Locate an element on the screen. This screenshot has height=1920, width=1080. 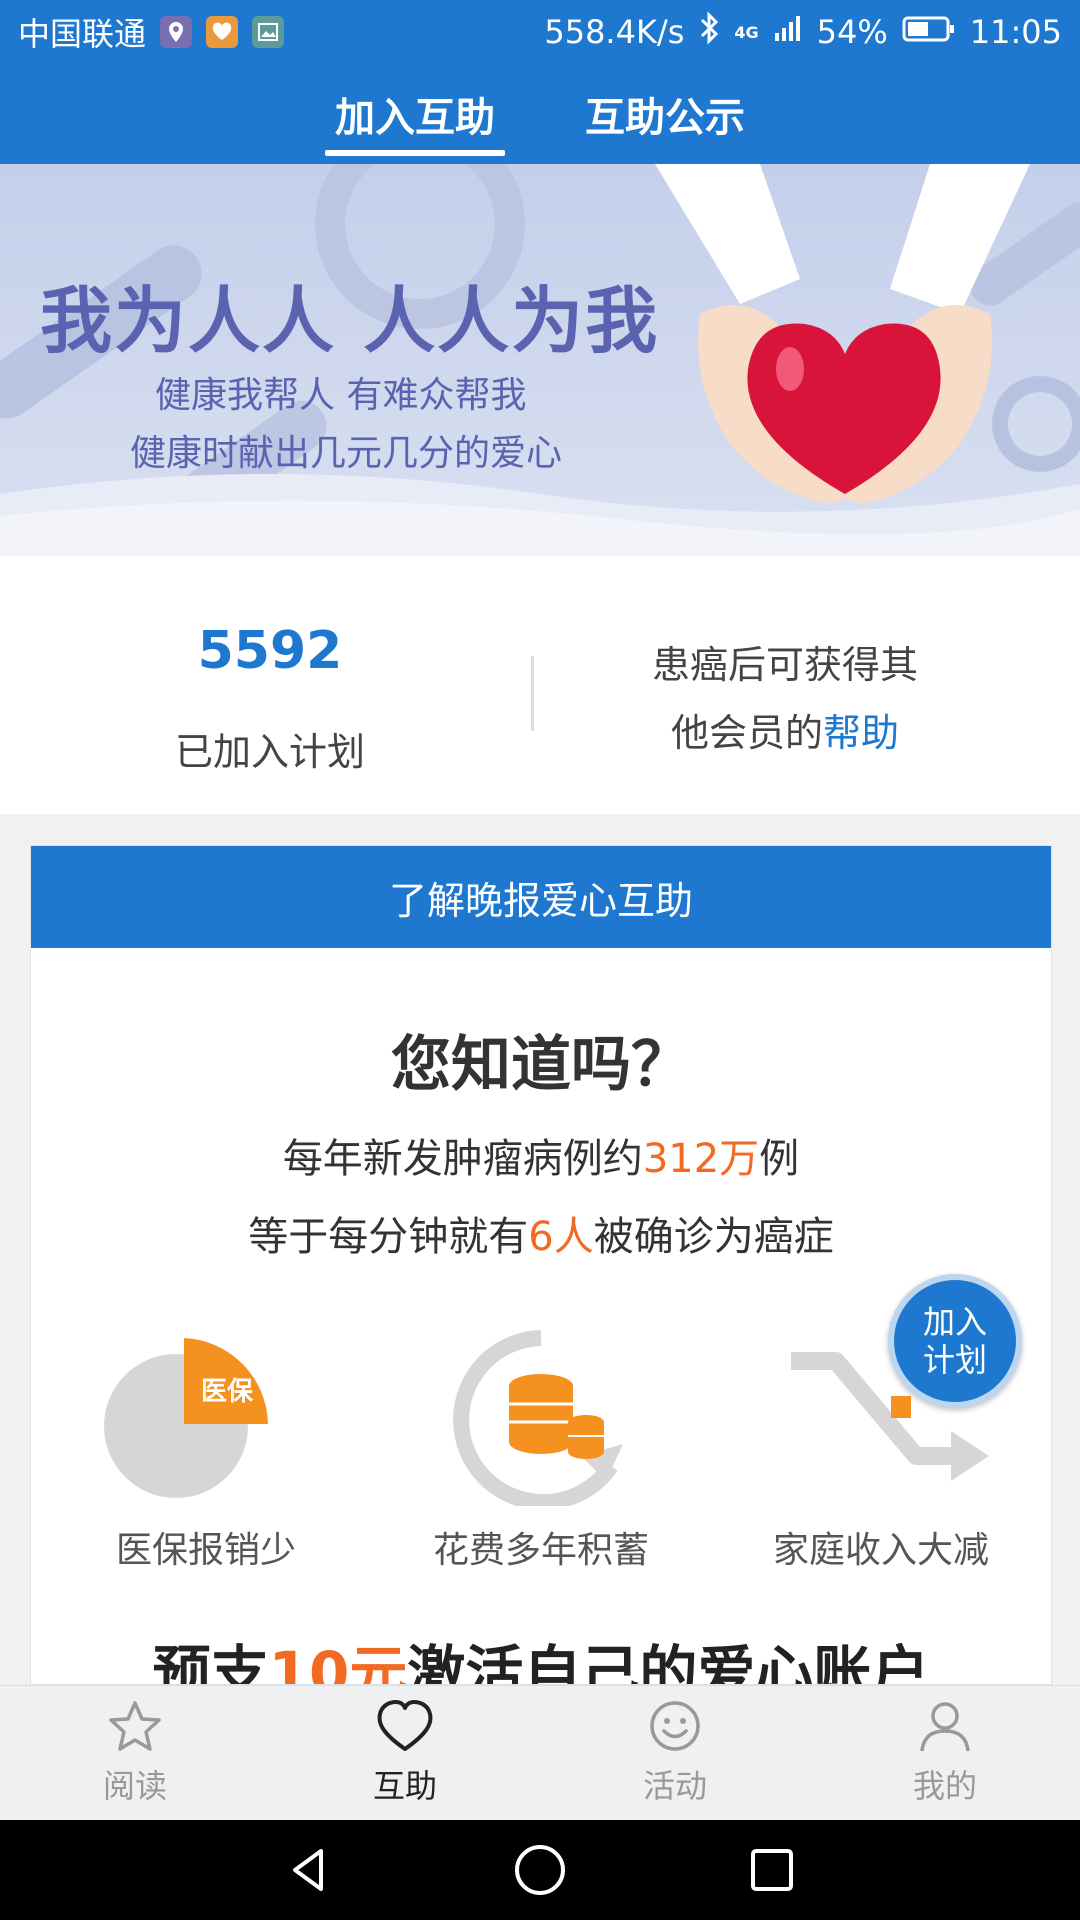
carrier-label: 中国联通 is located at coordinates (82, 34).